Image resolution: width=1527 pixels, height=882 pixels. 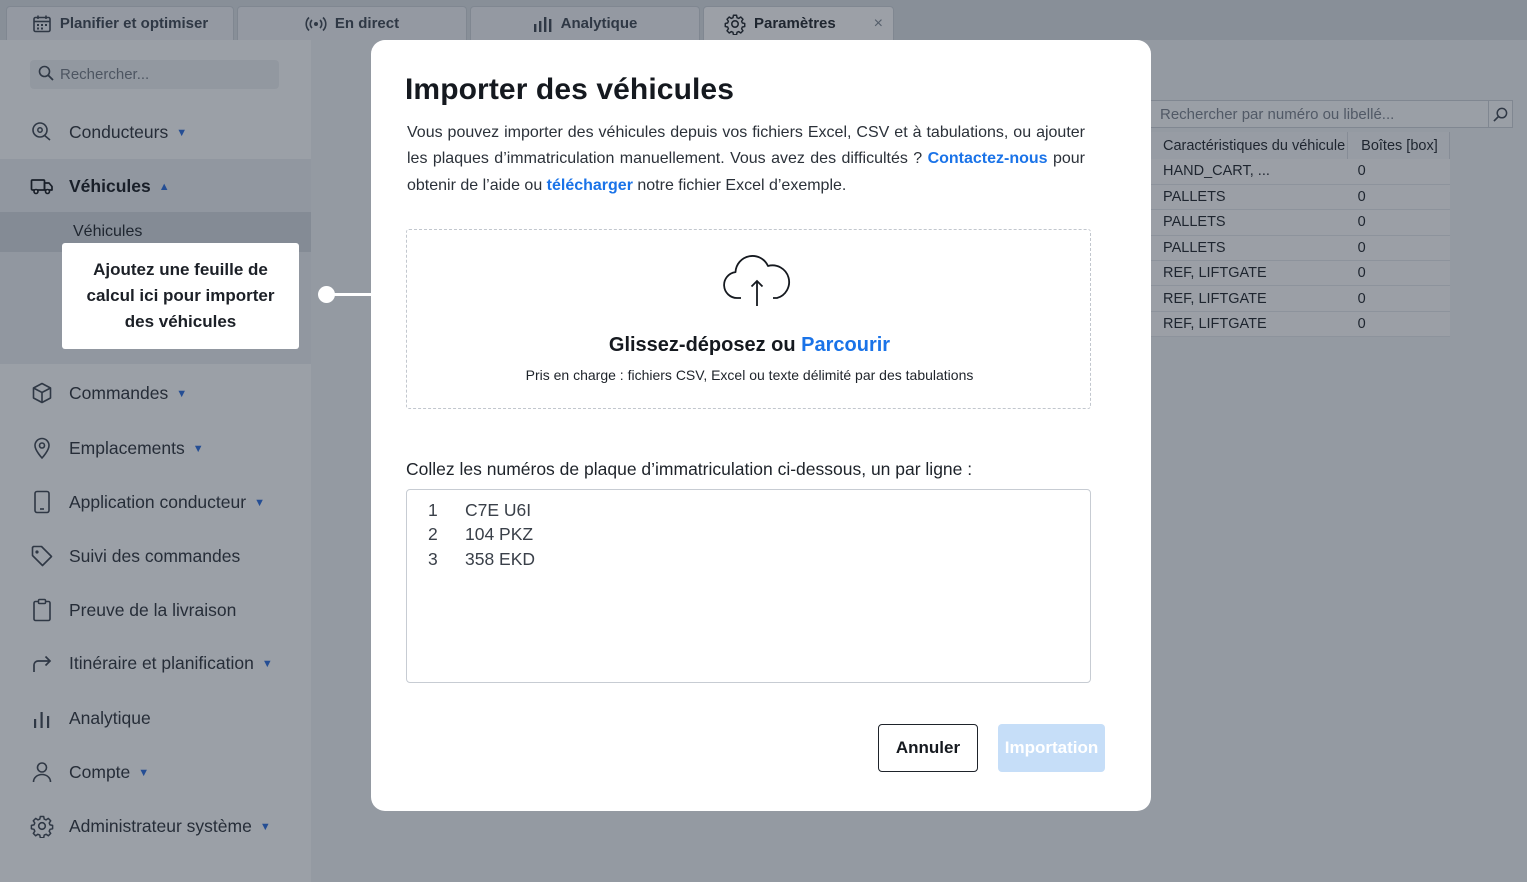 I want to click on plate-value: 104 PKZ, so click(x=499, y=534).